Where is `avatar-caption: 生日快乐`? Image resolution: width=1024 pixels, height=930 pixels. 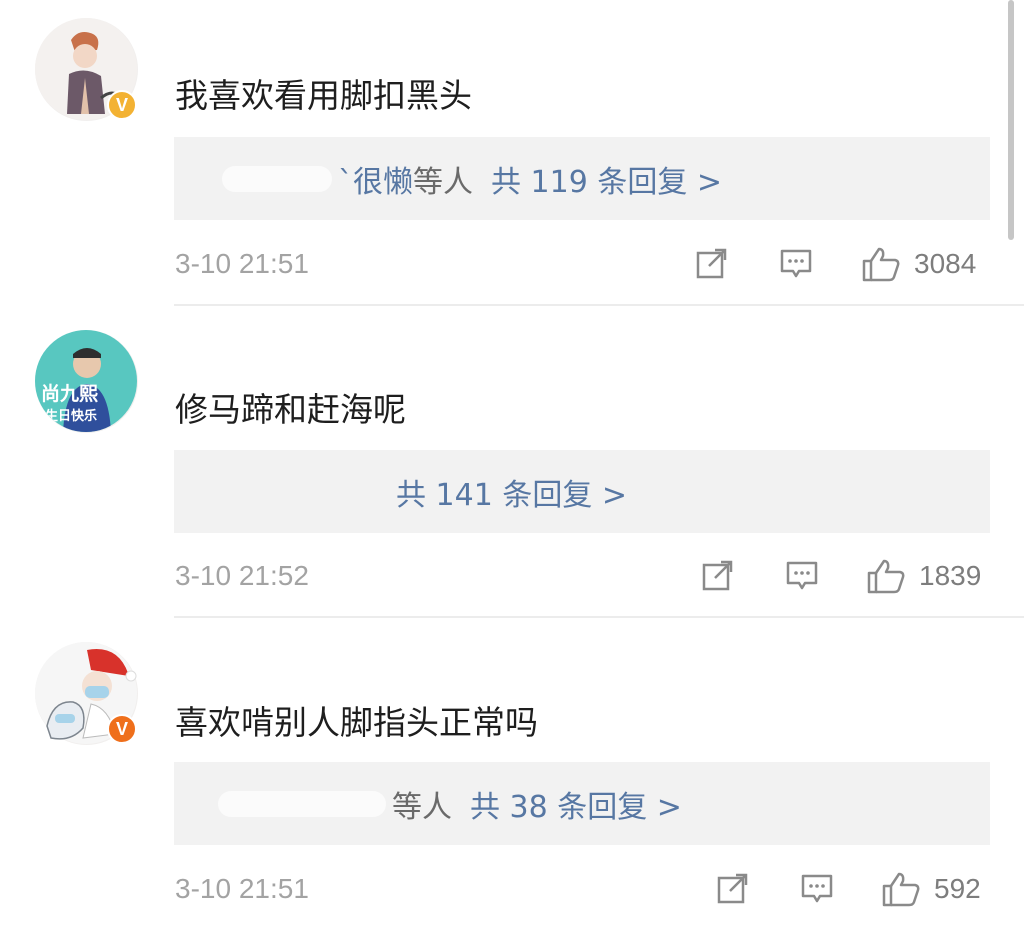
avatar-caption: 生日快乐 is located at coordinates (71, 416).